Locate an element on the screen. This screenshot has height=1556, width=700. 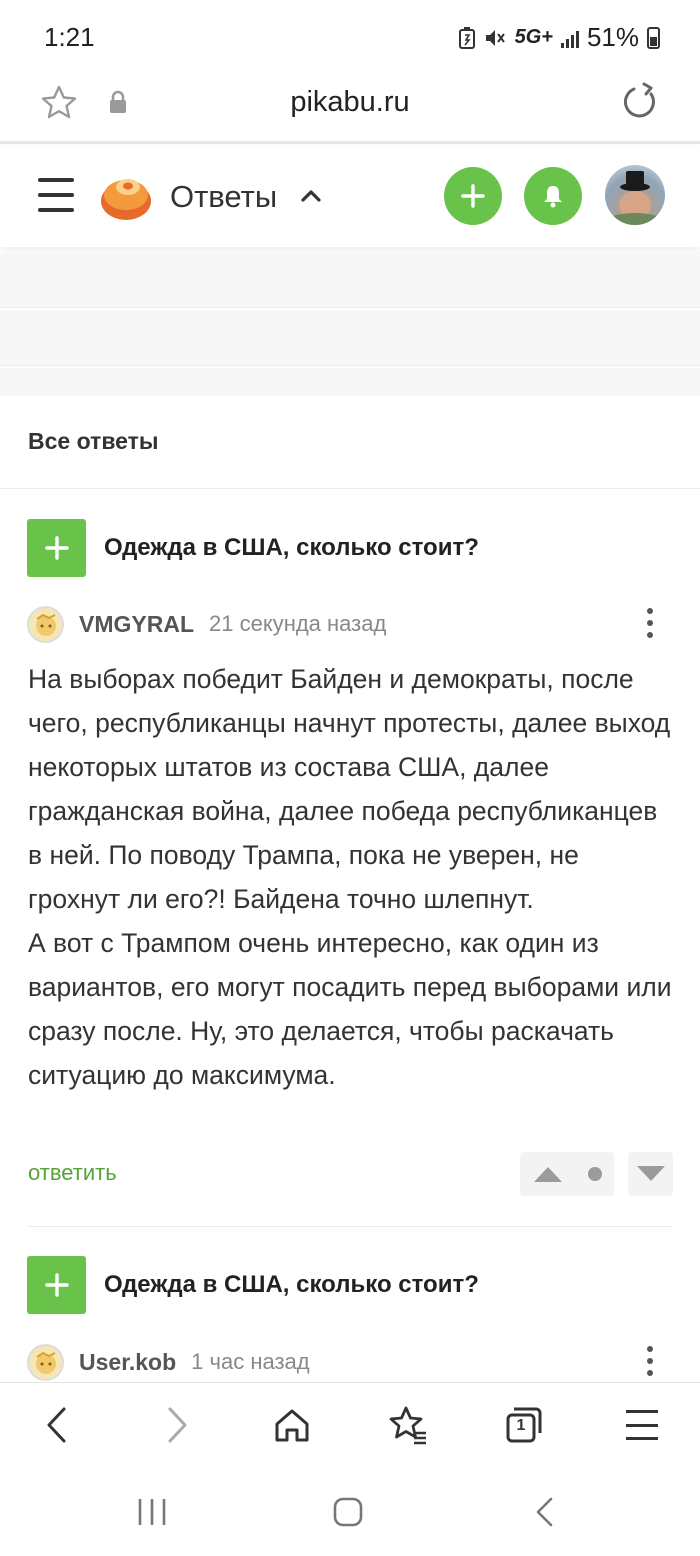
avatar-image is located at coordinates (635, 198).